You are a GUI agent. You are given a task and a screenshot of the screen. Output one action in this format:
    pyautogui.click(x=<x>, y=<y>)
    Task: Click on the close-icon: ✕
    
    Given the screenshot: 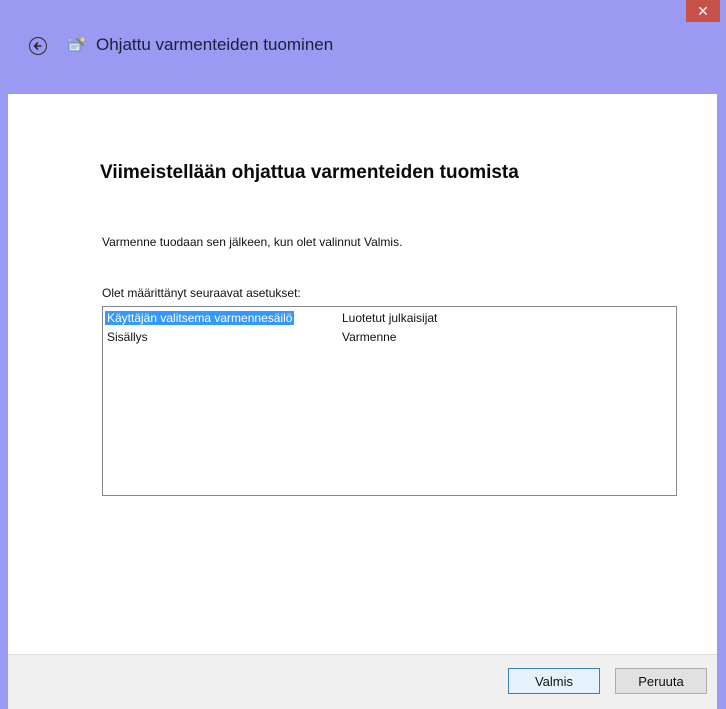 What is the action you would take?
    pyautogui.click(x=703, y=10)
    